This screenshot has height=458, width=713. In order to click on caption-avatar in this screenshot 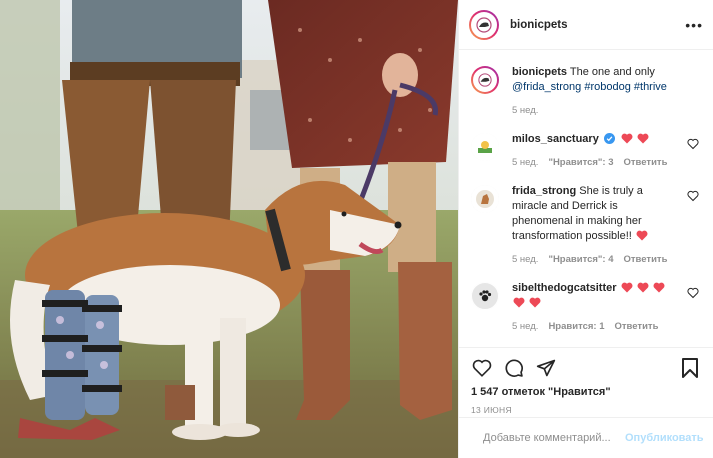, I will do `click(485, 80)`.